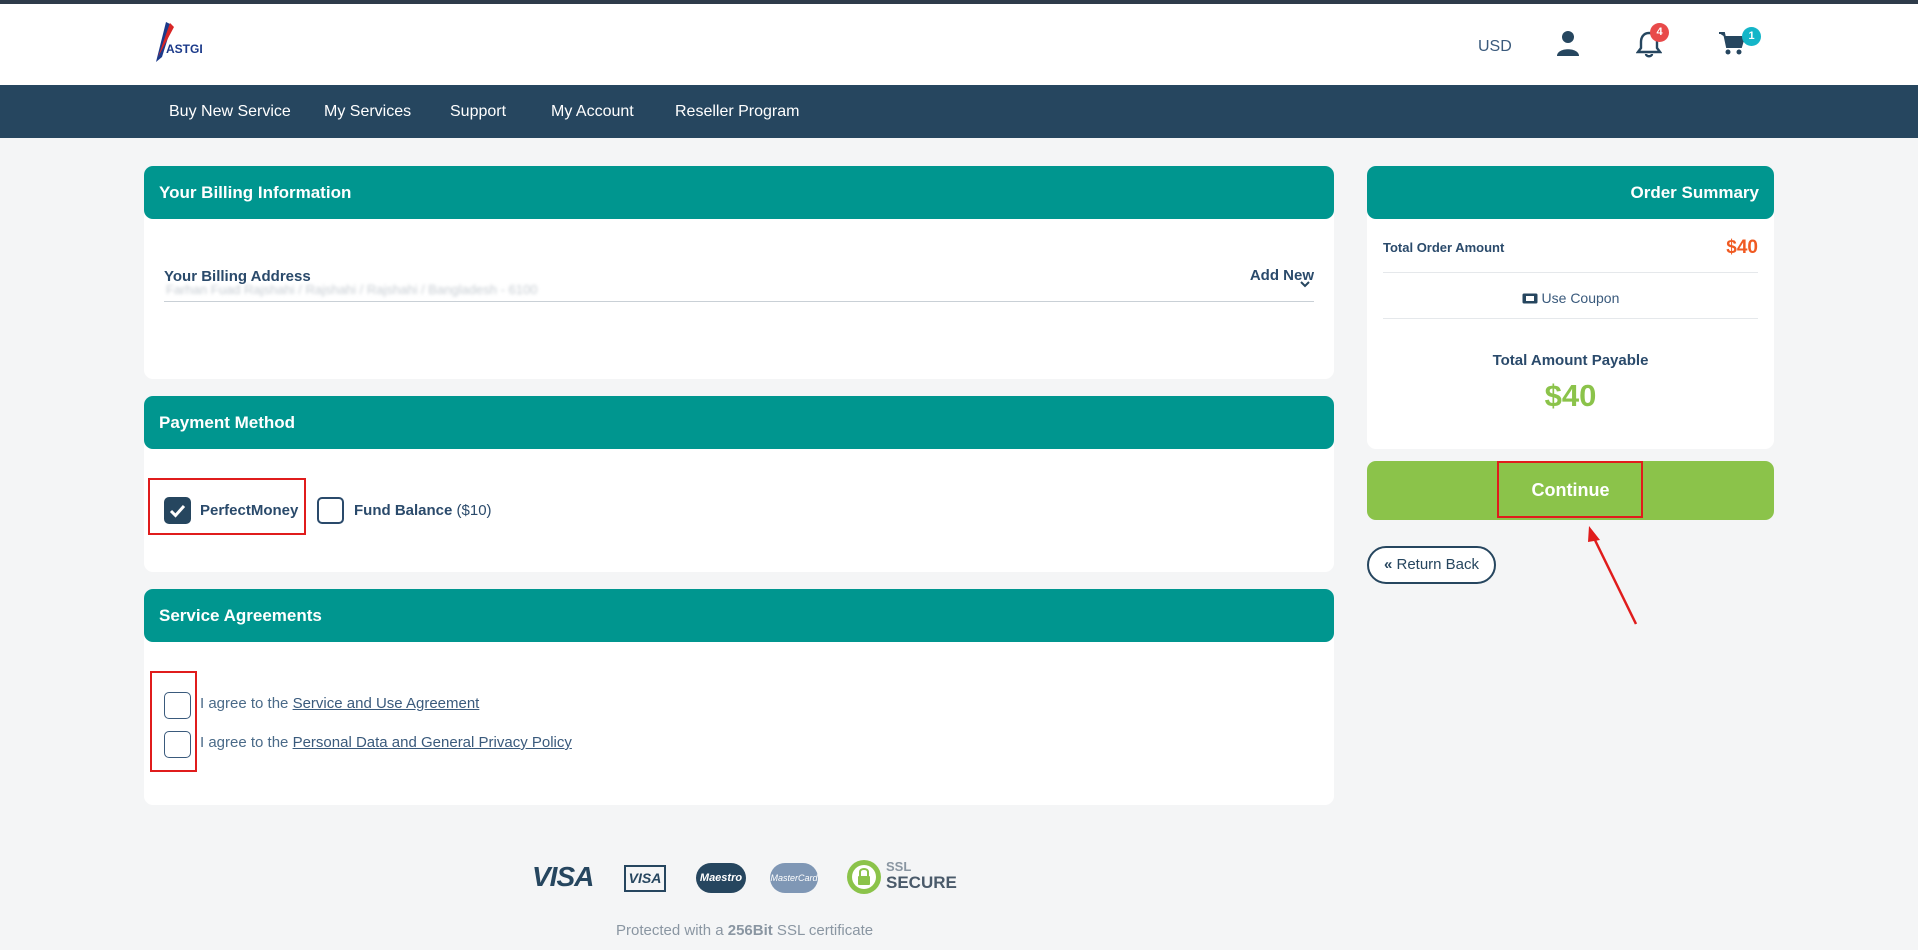  I want to click on ssl-certificate-note: Protected with a 256Bit SSL certificate, so click(744, 930).